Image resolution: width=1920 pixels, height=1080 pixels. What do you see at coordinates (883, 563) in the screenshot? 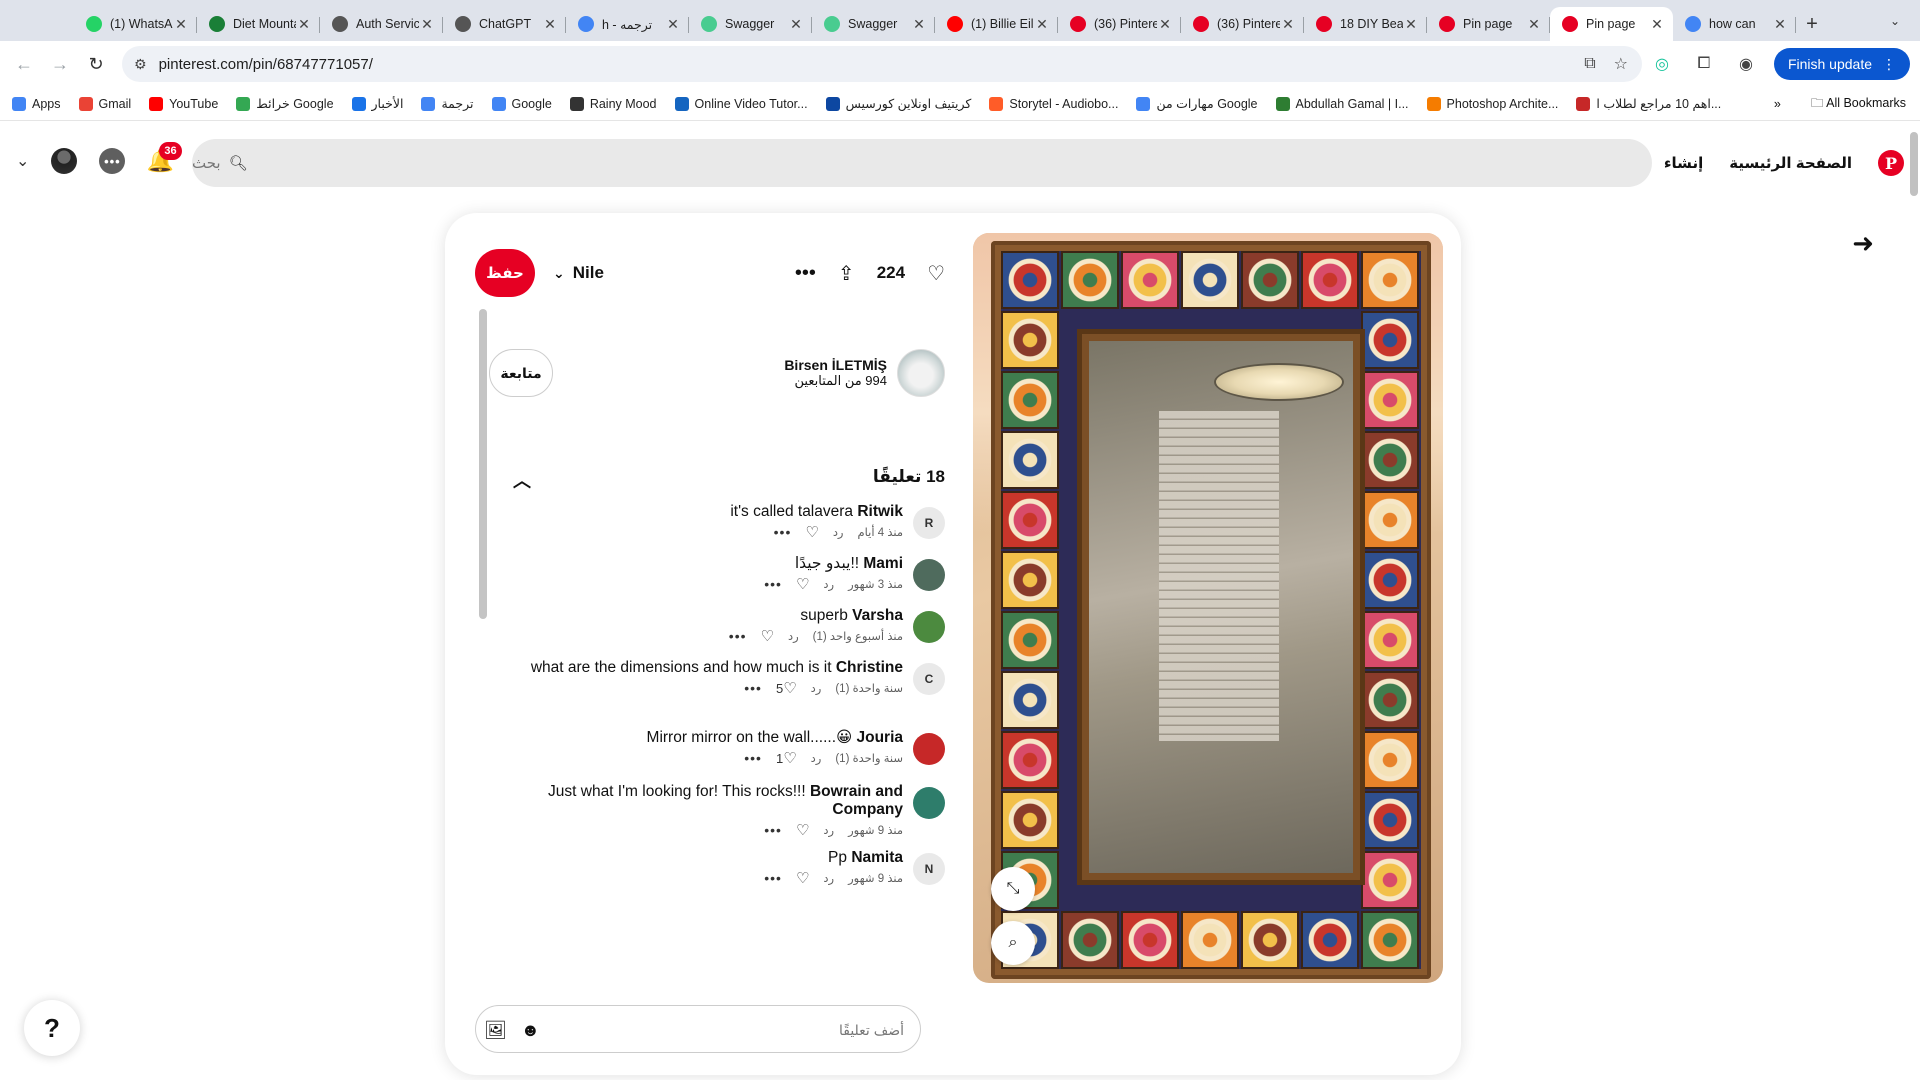
I see `comment-author: Mami` at bounding box center [883, 563].